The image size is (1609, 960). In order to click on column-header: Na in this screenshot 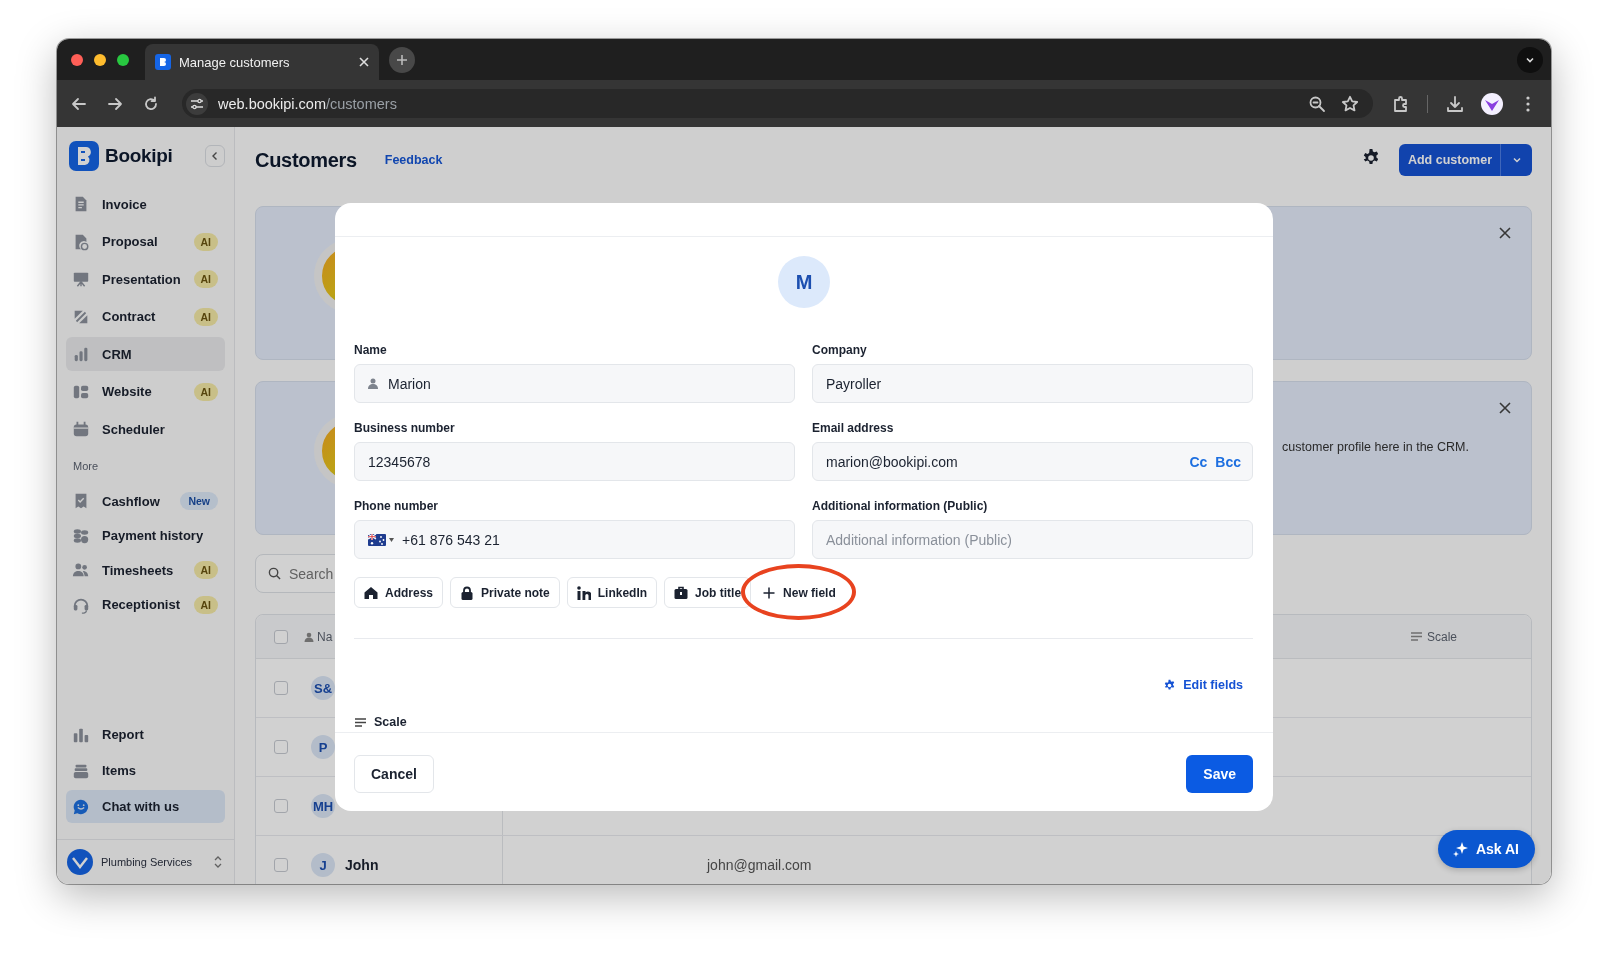, I will do `click(318, 636)`.